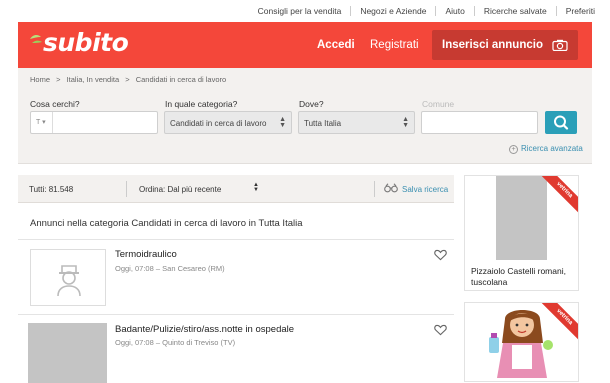 The image size is (610, 383). Describe the element at coordinates (67, 353) in the screenshot. I see `item-thumbnail` at that location.